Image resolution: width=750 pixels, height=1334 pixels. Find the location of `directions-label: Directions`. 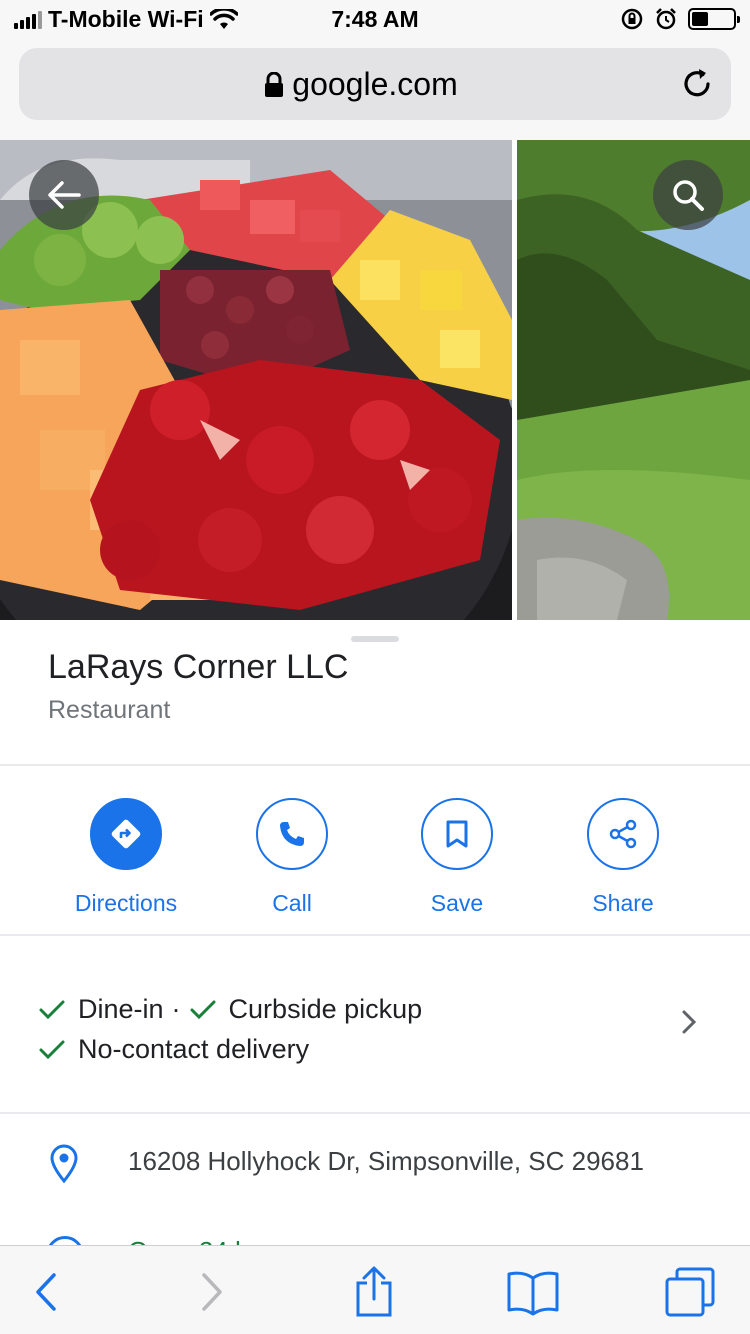

directions-label: Directions is located at coordinates (126, 903).